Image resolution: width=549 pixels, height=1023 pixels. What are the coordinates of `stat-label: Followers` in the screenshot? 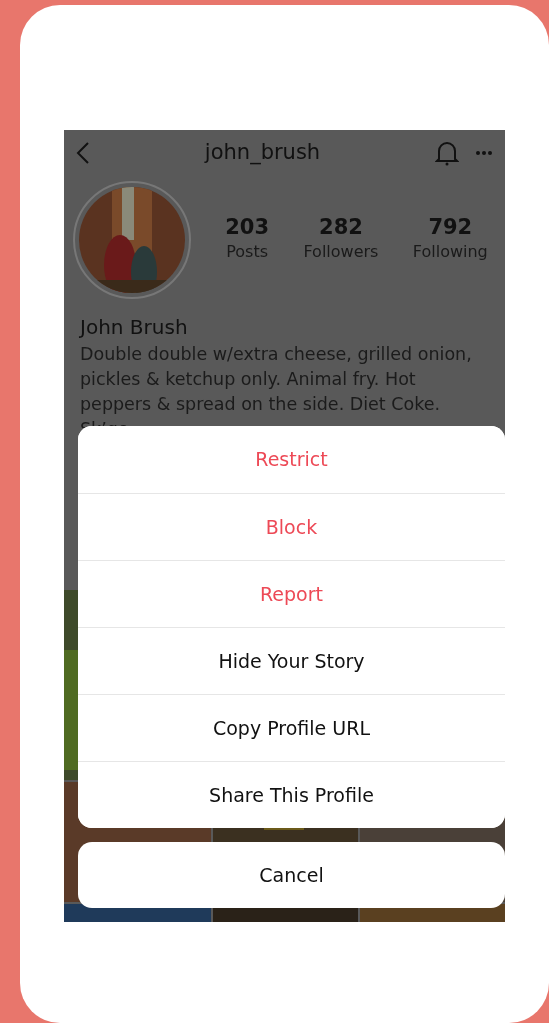 It's located at (341, 251).